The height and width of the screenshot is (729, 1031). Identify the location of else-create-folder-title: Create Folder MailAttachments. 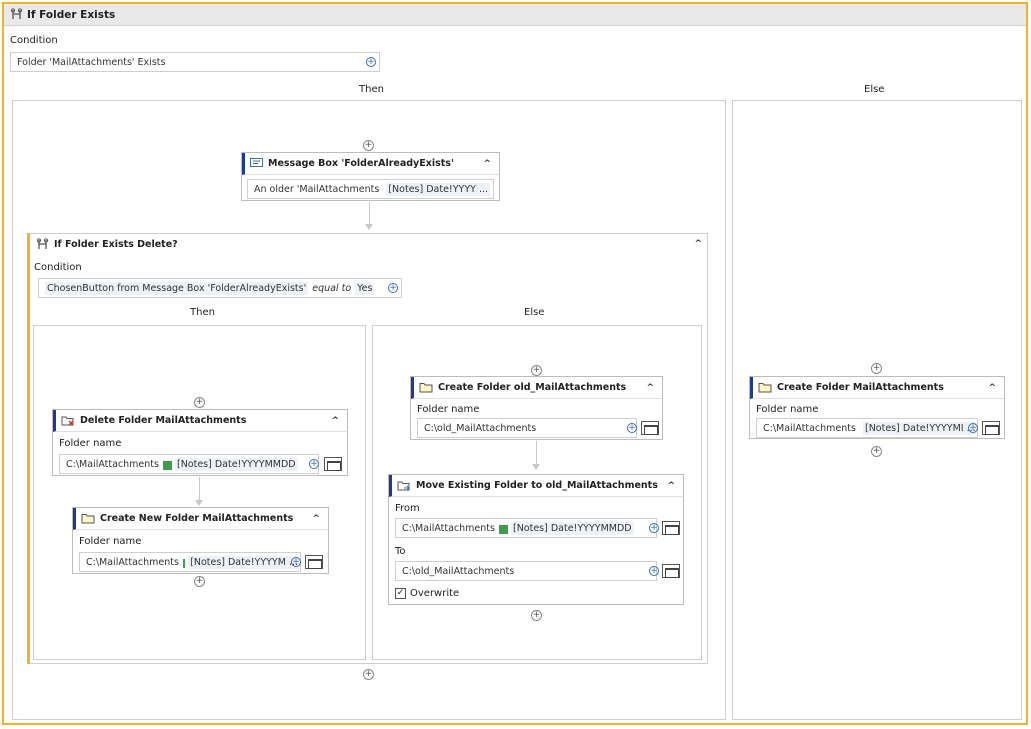
(860, 387).